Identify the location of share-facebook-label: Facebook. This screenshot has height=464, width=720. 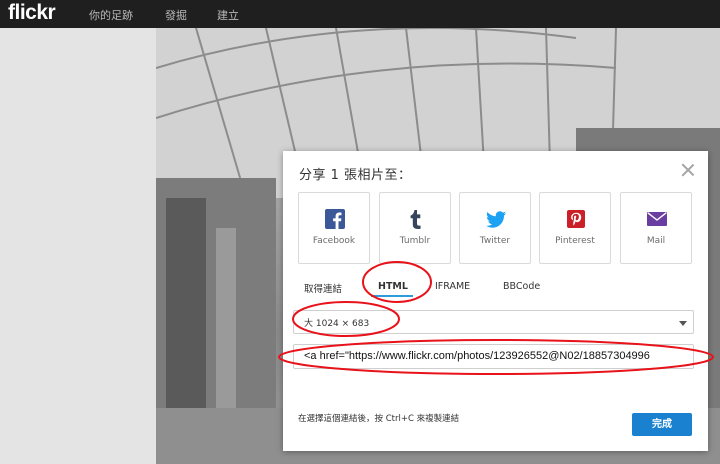
(334, 241).